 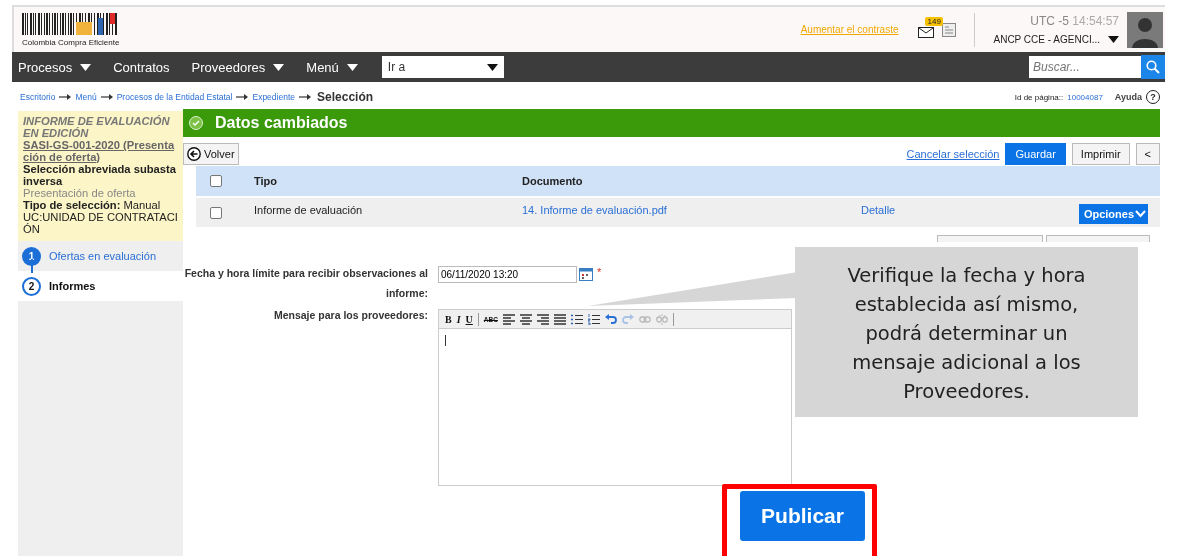 What do you see at coordinates (576, 319) in the screenshot?
I see `bullet-list-icon` at bounding box center [576, 319].